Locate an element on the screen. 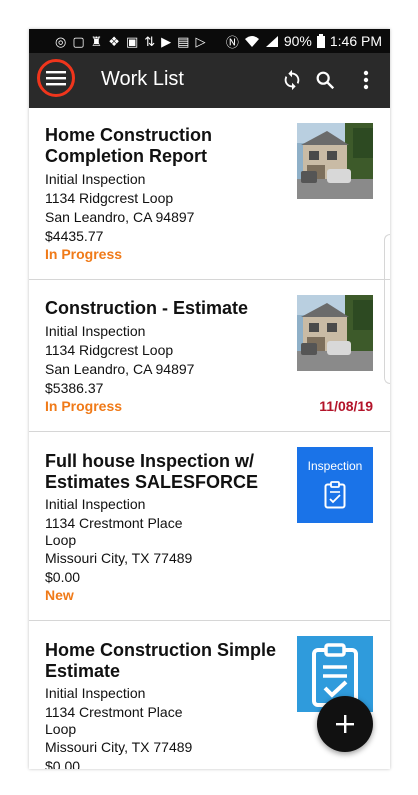 This screenshot has width=418, height=795. item-title-line: Full house Inspection w/ is located at coordinates (150, 461).